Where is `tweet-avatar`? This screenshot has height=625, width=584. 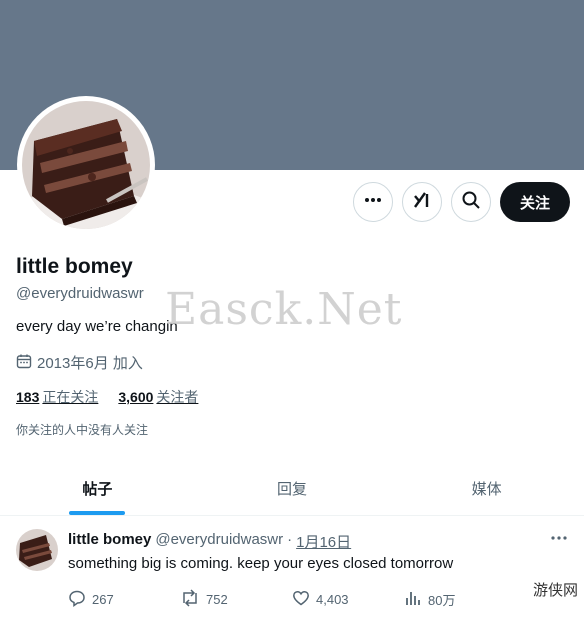
tweet-avatar is located at coordinates (37, 550).